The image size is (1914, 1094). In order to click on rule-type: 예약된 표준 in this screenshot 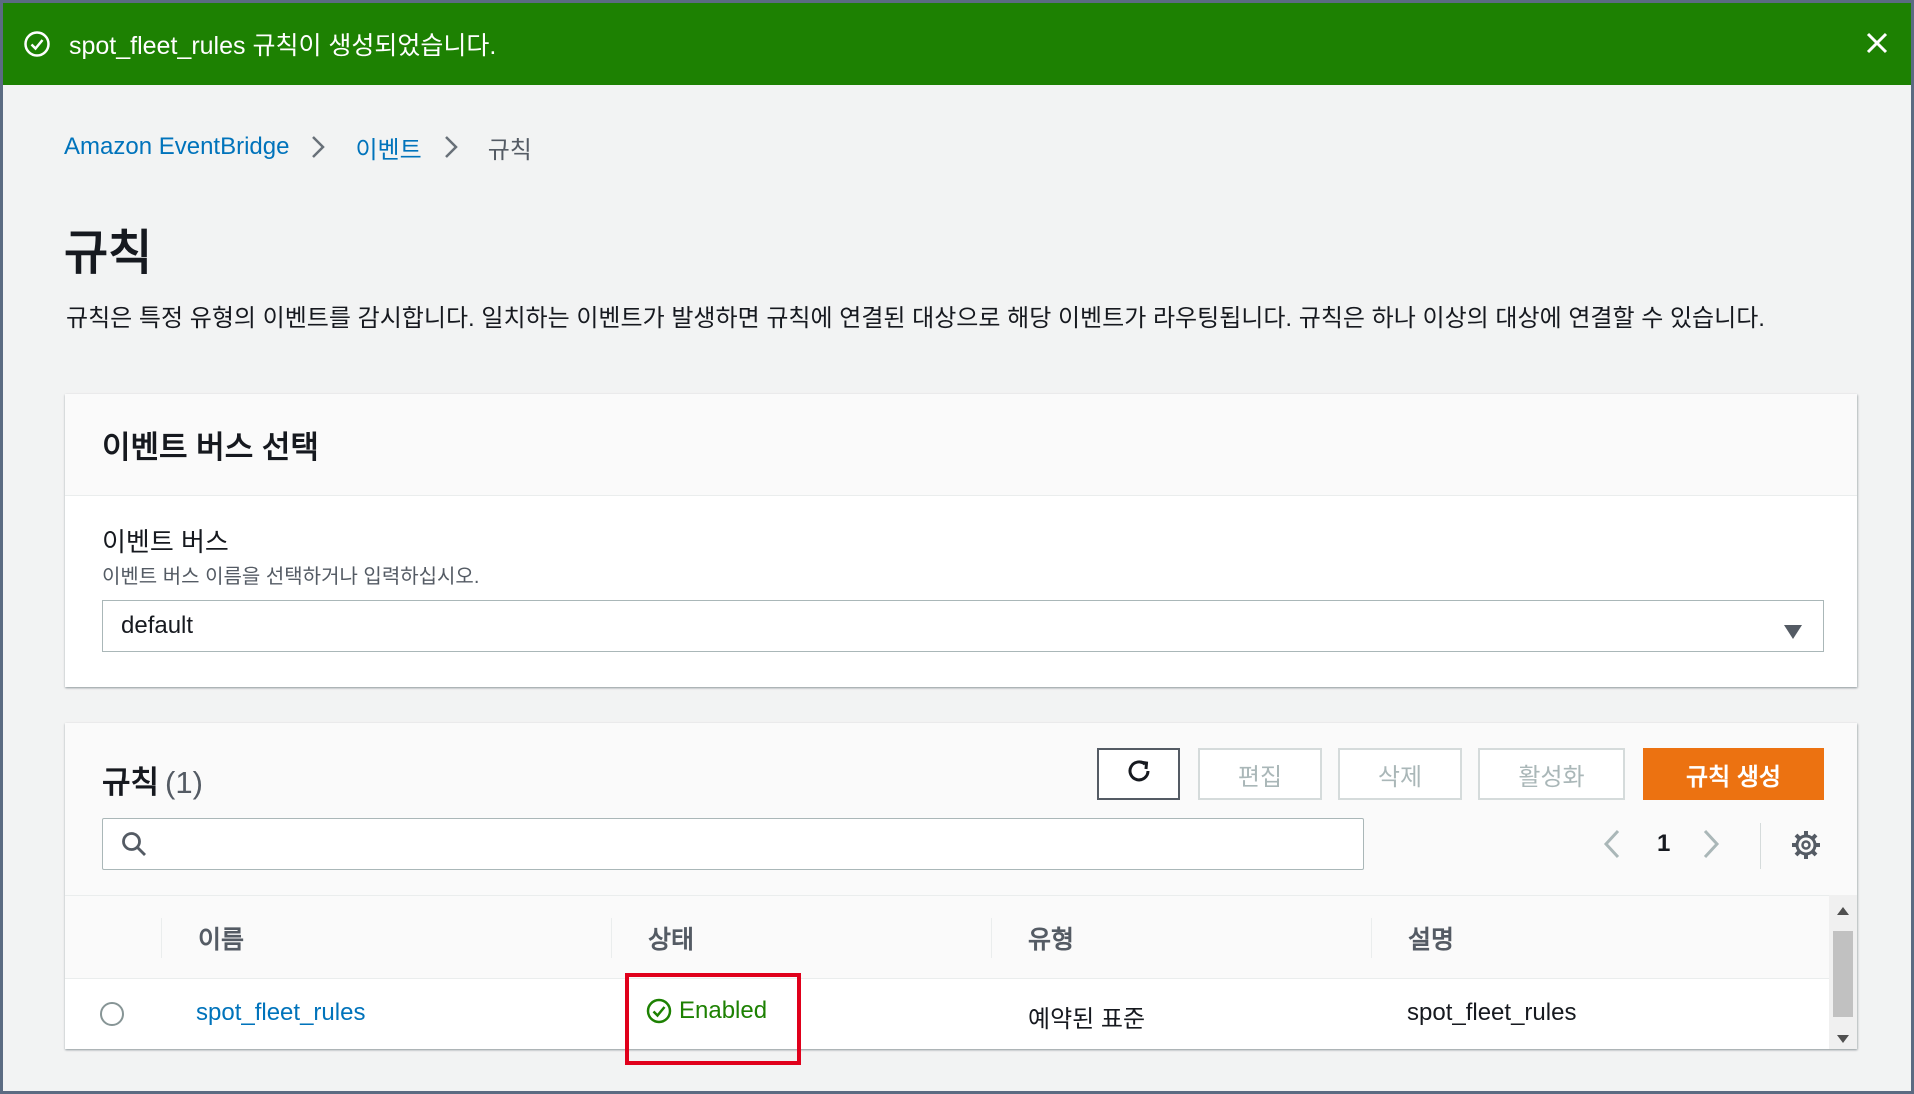, I will do `click(1087, 1019)`.